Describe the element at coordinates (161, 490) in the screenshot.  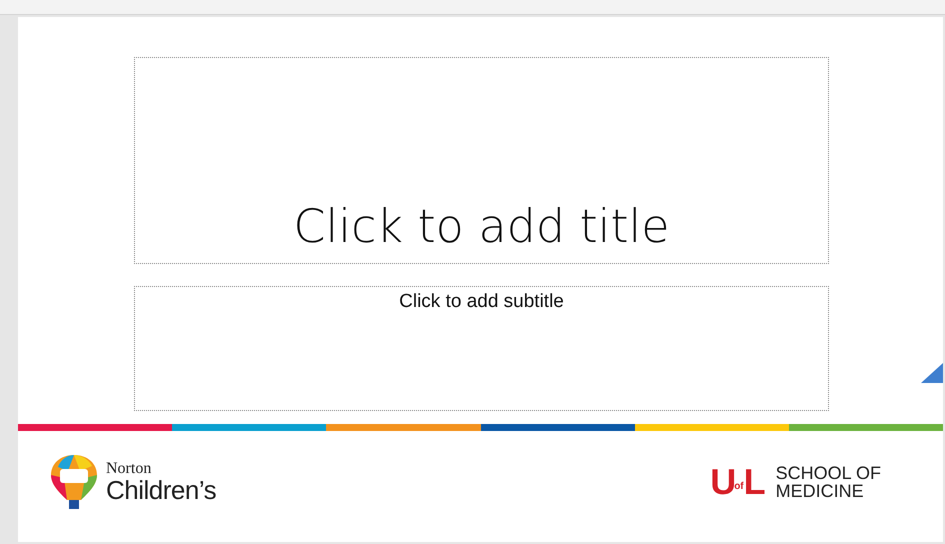
I see `logo-text: Children’s` at that location.